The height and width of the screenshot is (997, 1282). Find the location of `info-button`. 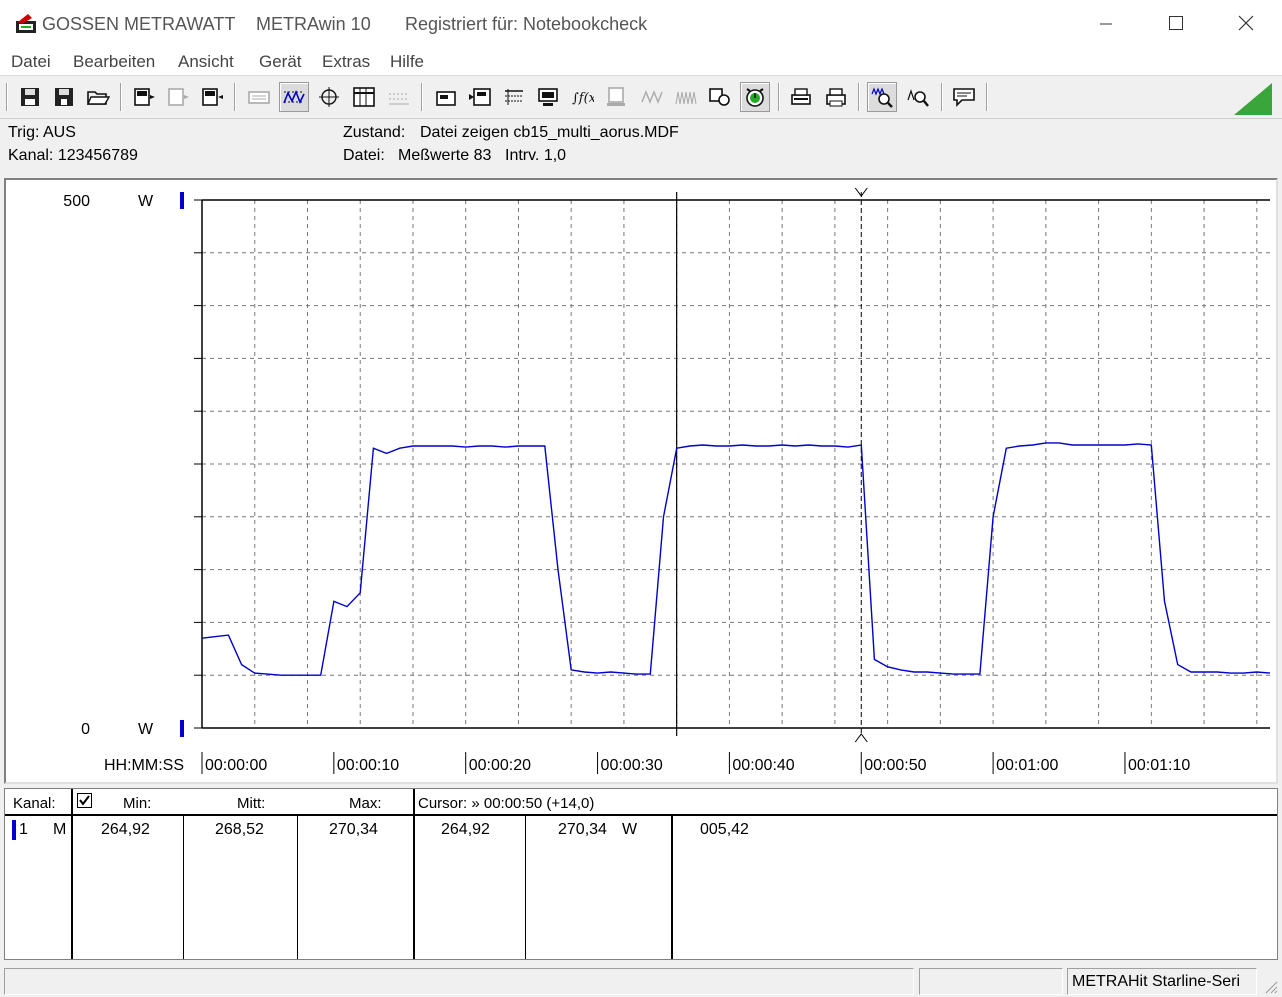

info-button is located at coordinates (964, 97).